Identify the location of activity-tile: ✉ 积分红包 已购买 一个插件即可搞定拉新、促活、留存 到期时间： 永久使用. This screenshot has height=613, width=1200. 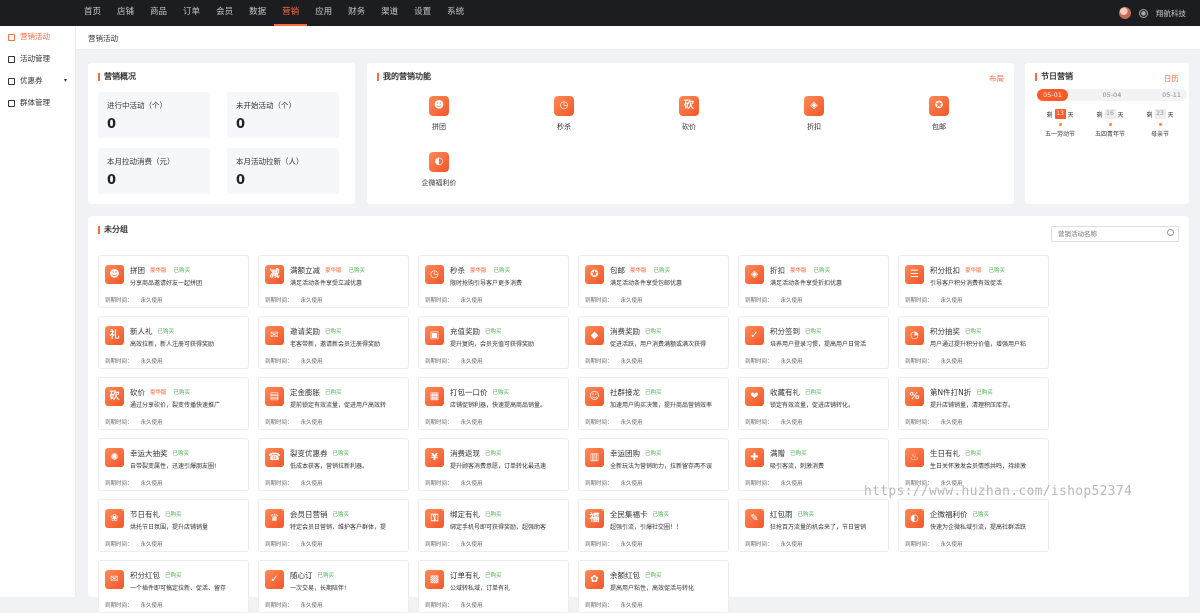
(173, 586).